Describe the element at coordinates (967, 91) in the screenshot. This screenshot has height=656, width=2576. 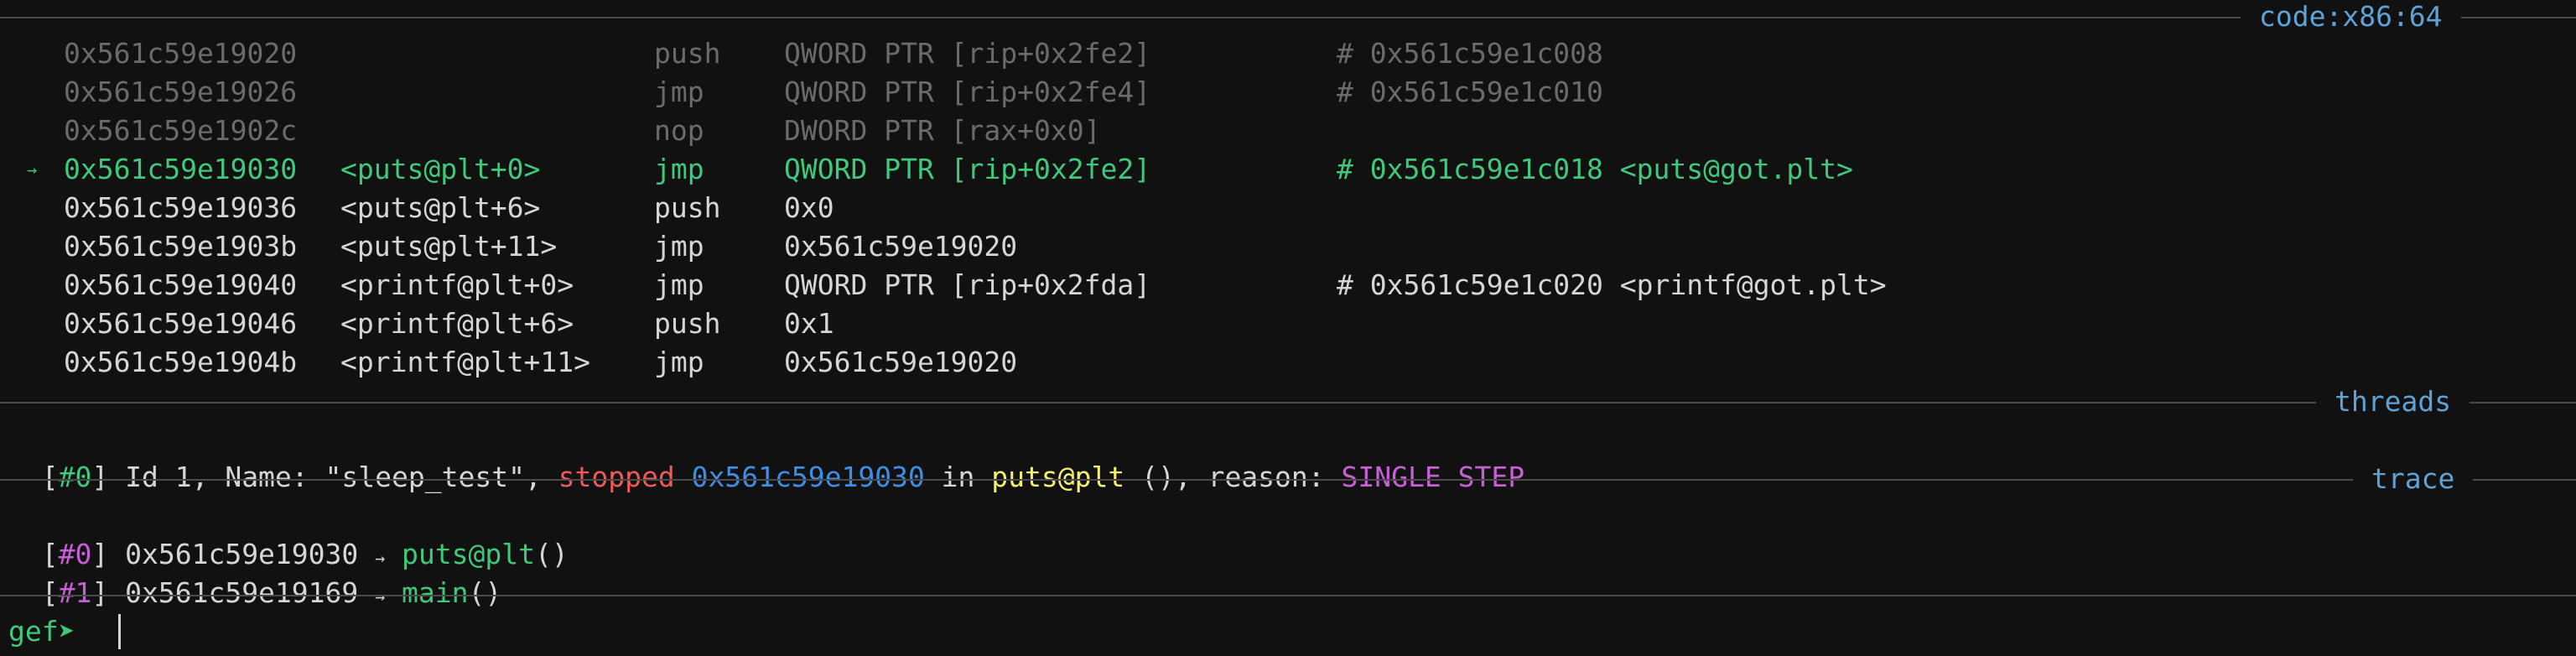
I see `instruction-operands: QWORD PTR [rip+0x2fe4]` at that location.